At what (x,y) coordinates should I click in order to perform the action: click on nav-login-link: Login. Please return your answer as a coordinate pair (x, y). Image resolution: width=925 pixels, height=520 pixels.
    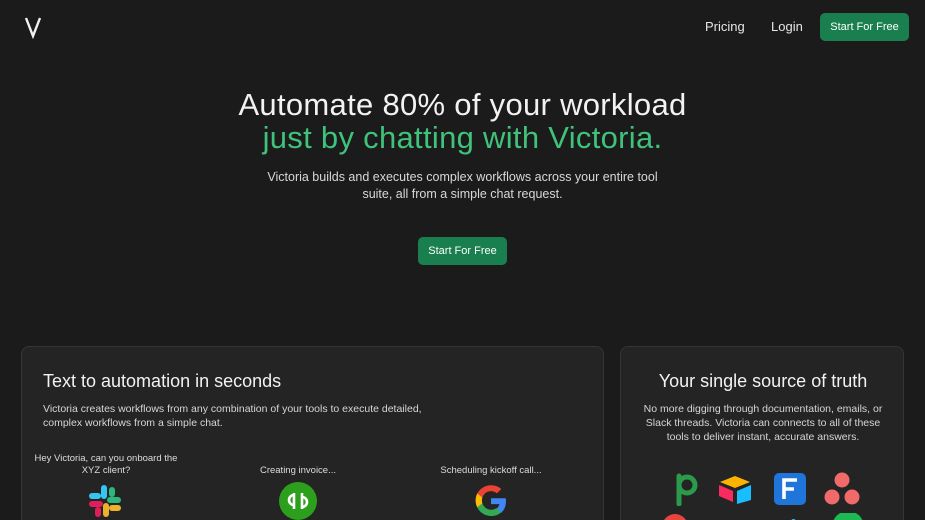
    Looking at the image, I should click on (787, 26).